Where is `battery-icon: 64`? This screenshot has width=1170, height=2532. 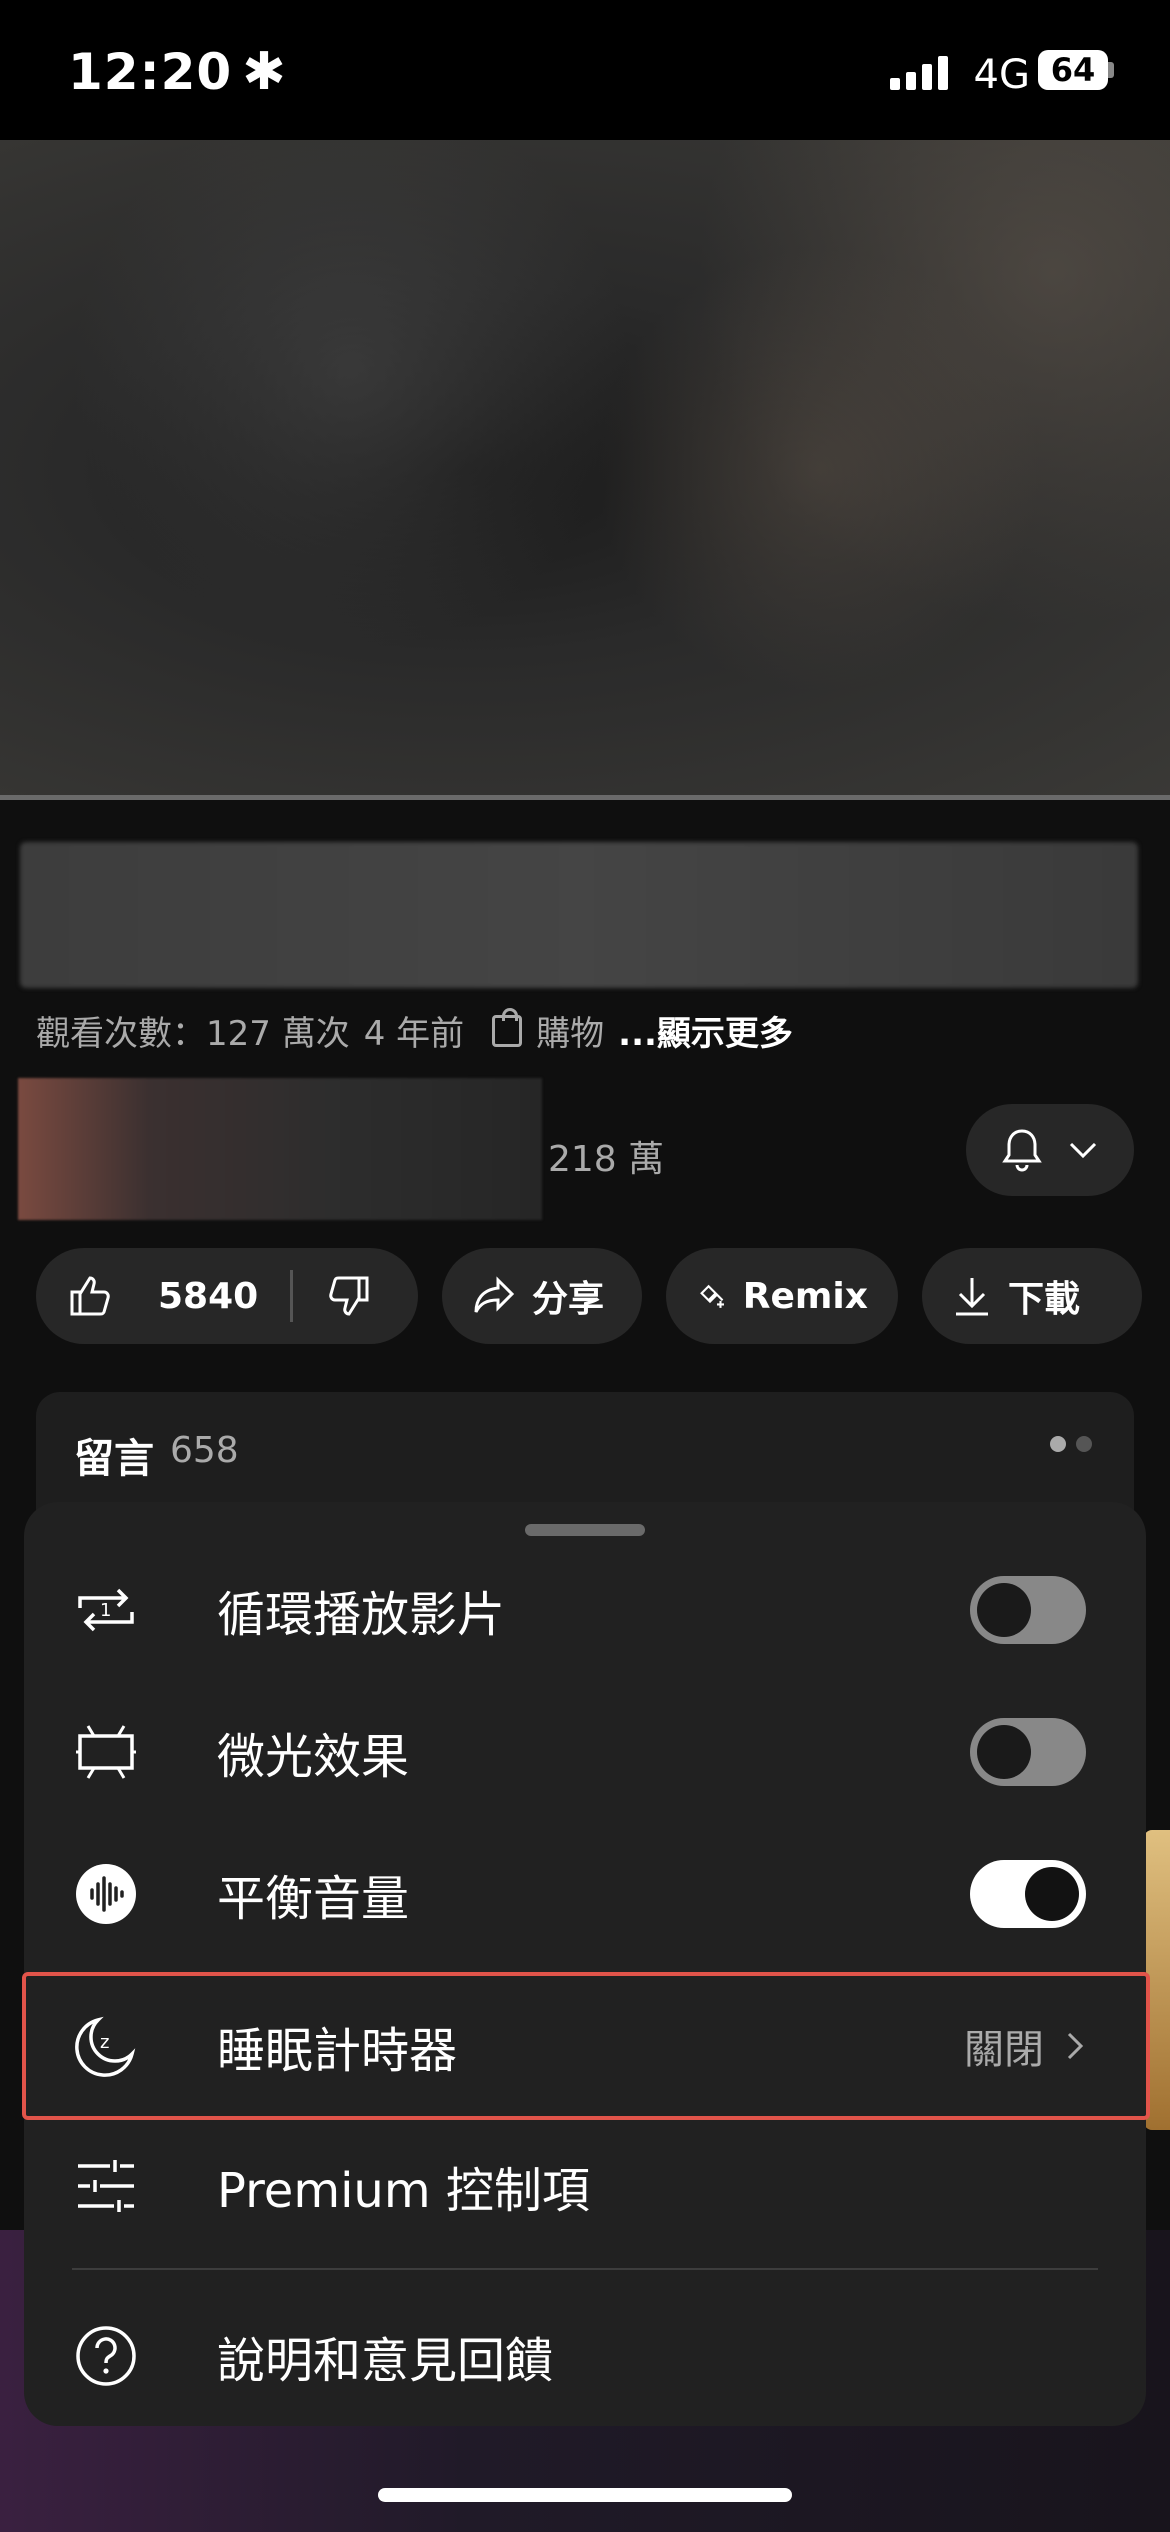 battery-icon: 64 is located at coordinates (1073, 70).